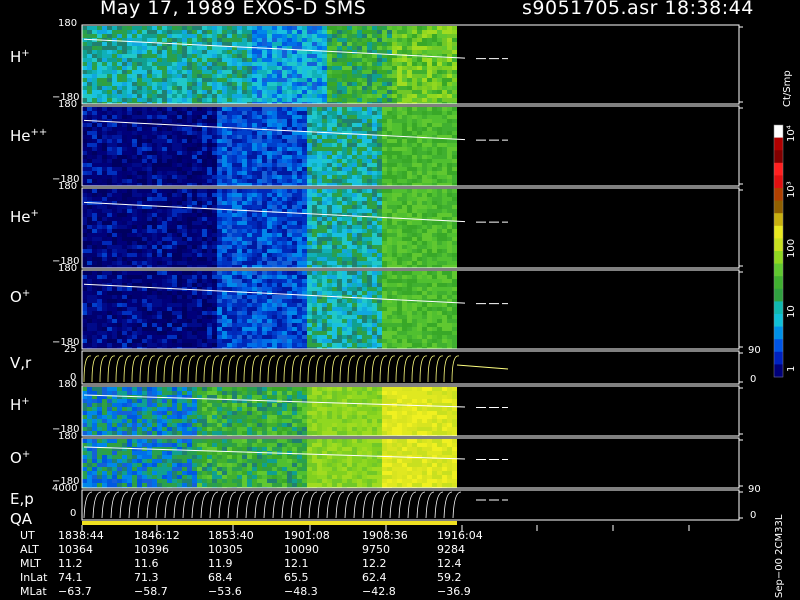 The height and width of the screenshot is (600, 800). What do you see at coordinates (70, 577) in the screenshot?
I see `ephemeris-value: 74.1` at bounding box center [70, 577].